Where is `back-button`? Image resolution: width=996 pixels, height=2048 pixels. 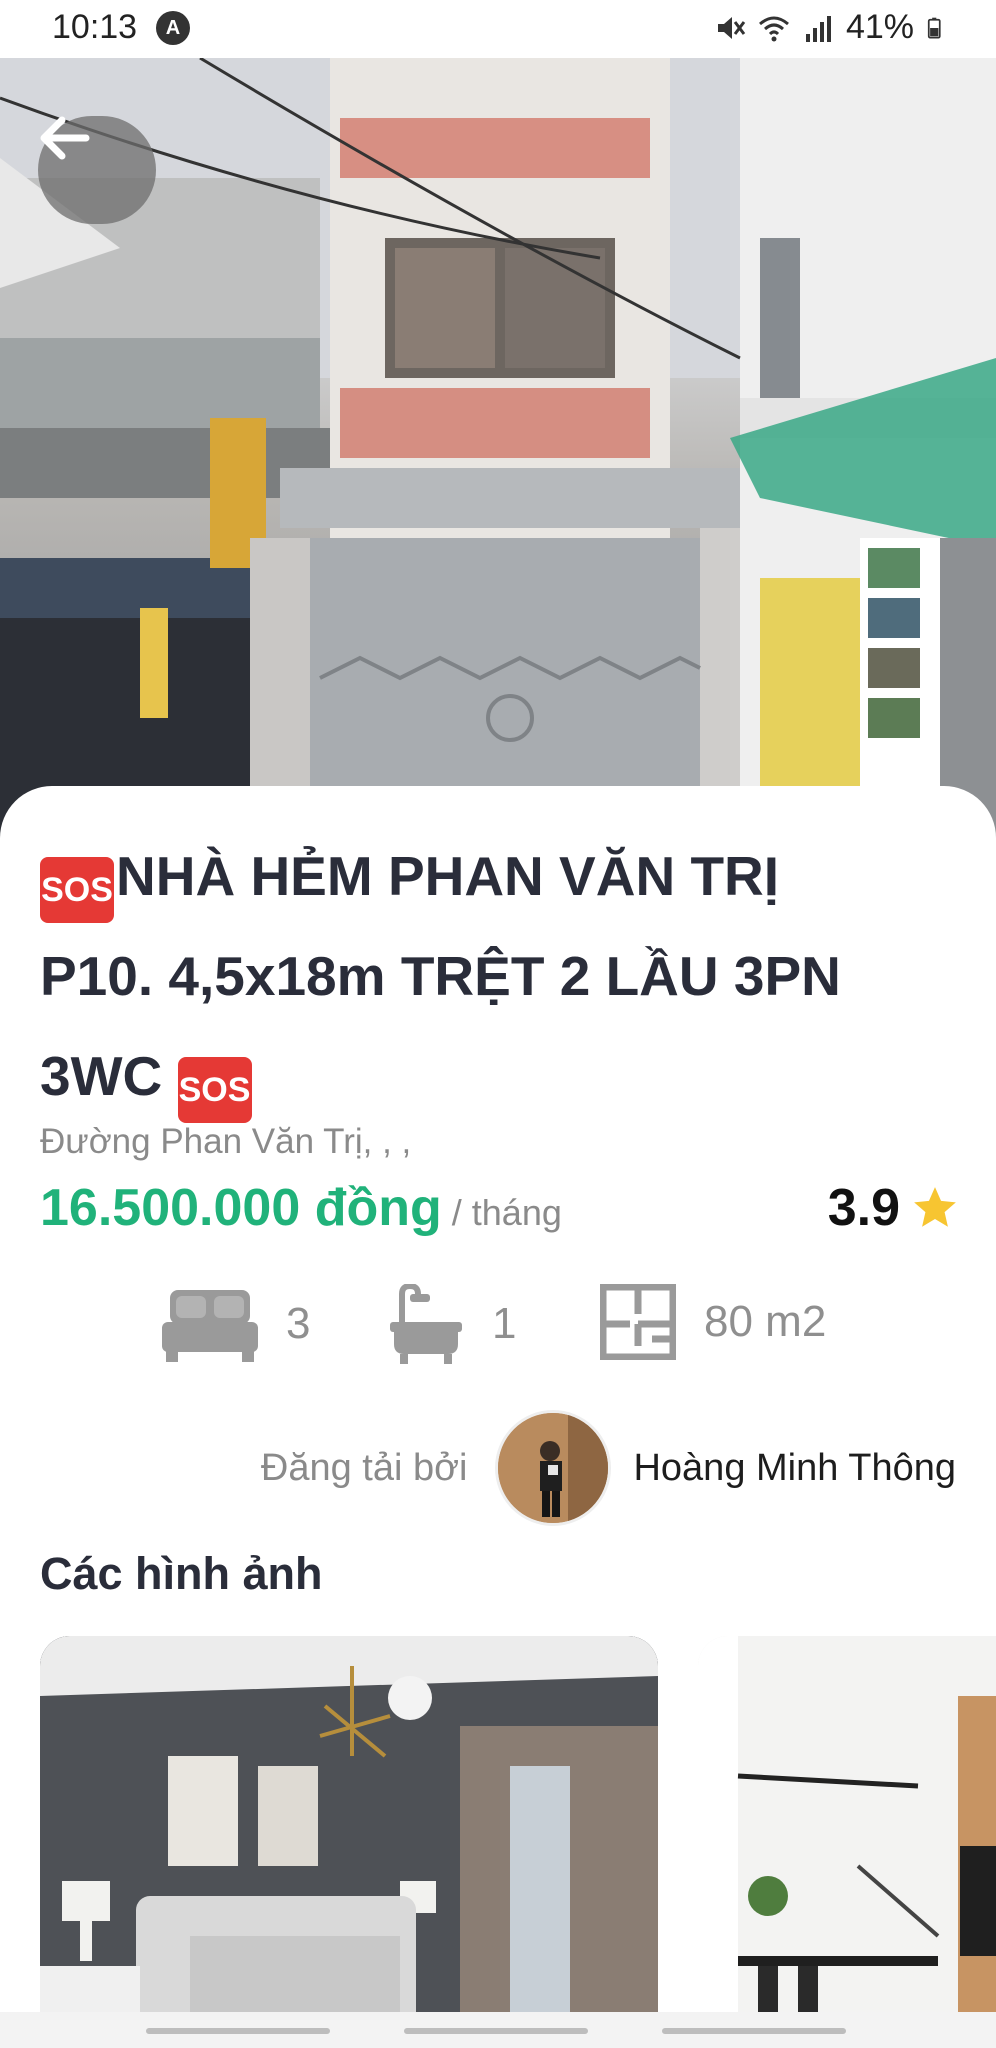
back-button is located at coordinates (97, 170).